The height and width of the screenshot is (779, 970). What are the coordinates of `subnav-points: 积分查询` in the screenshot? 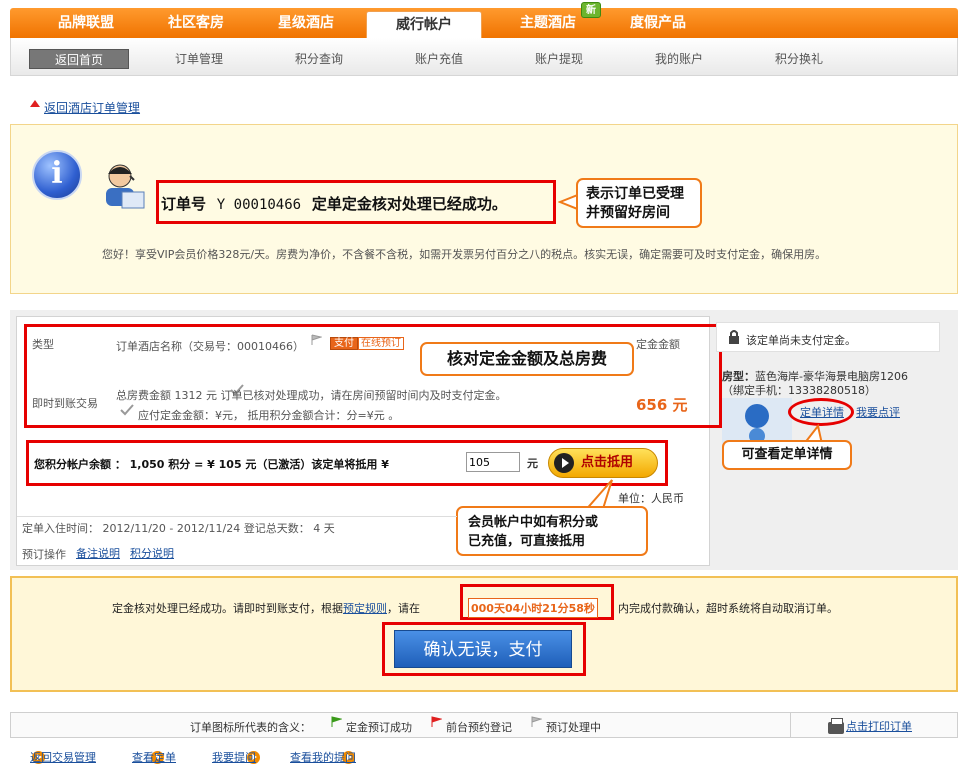 It's located at (319, 59).